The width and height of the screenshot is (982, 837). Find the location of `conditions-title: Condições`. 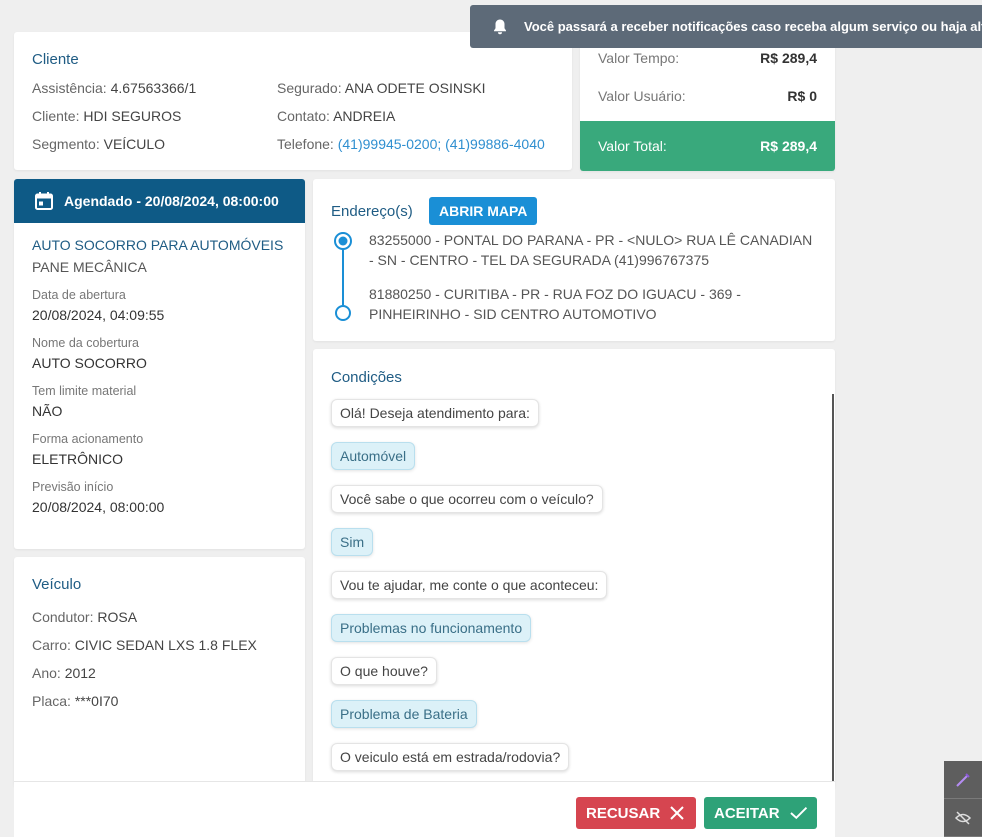

conditions-title: Condições is located at coordinates (366, 377).